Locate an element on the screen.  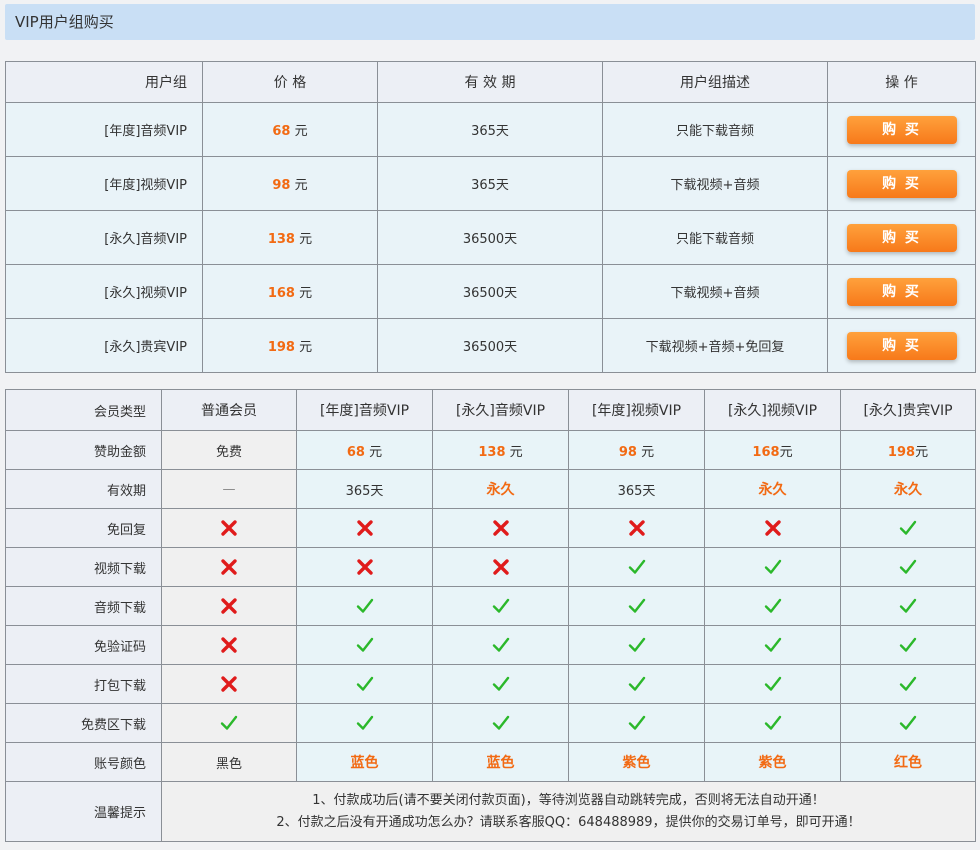
price-value: 68 is located at coordinates (281, 131).